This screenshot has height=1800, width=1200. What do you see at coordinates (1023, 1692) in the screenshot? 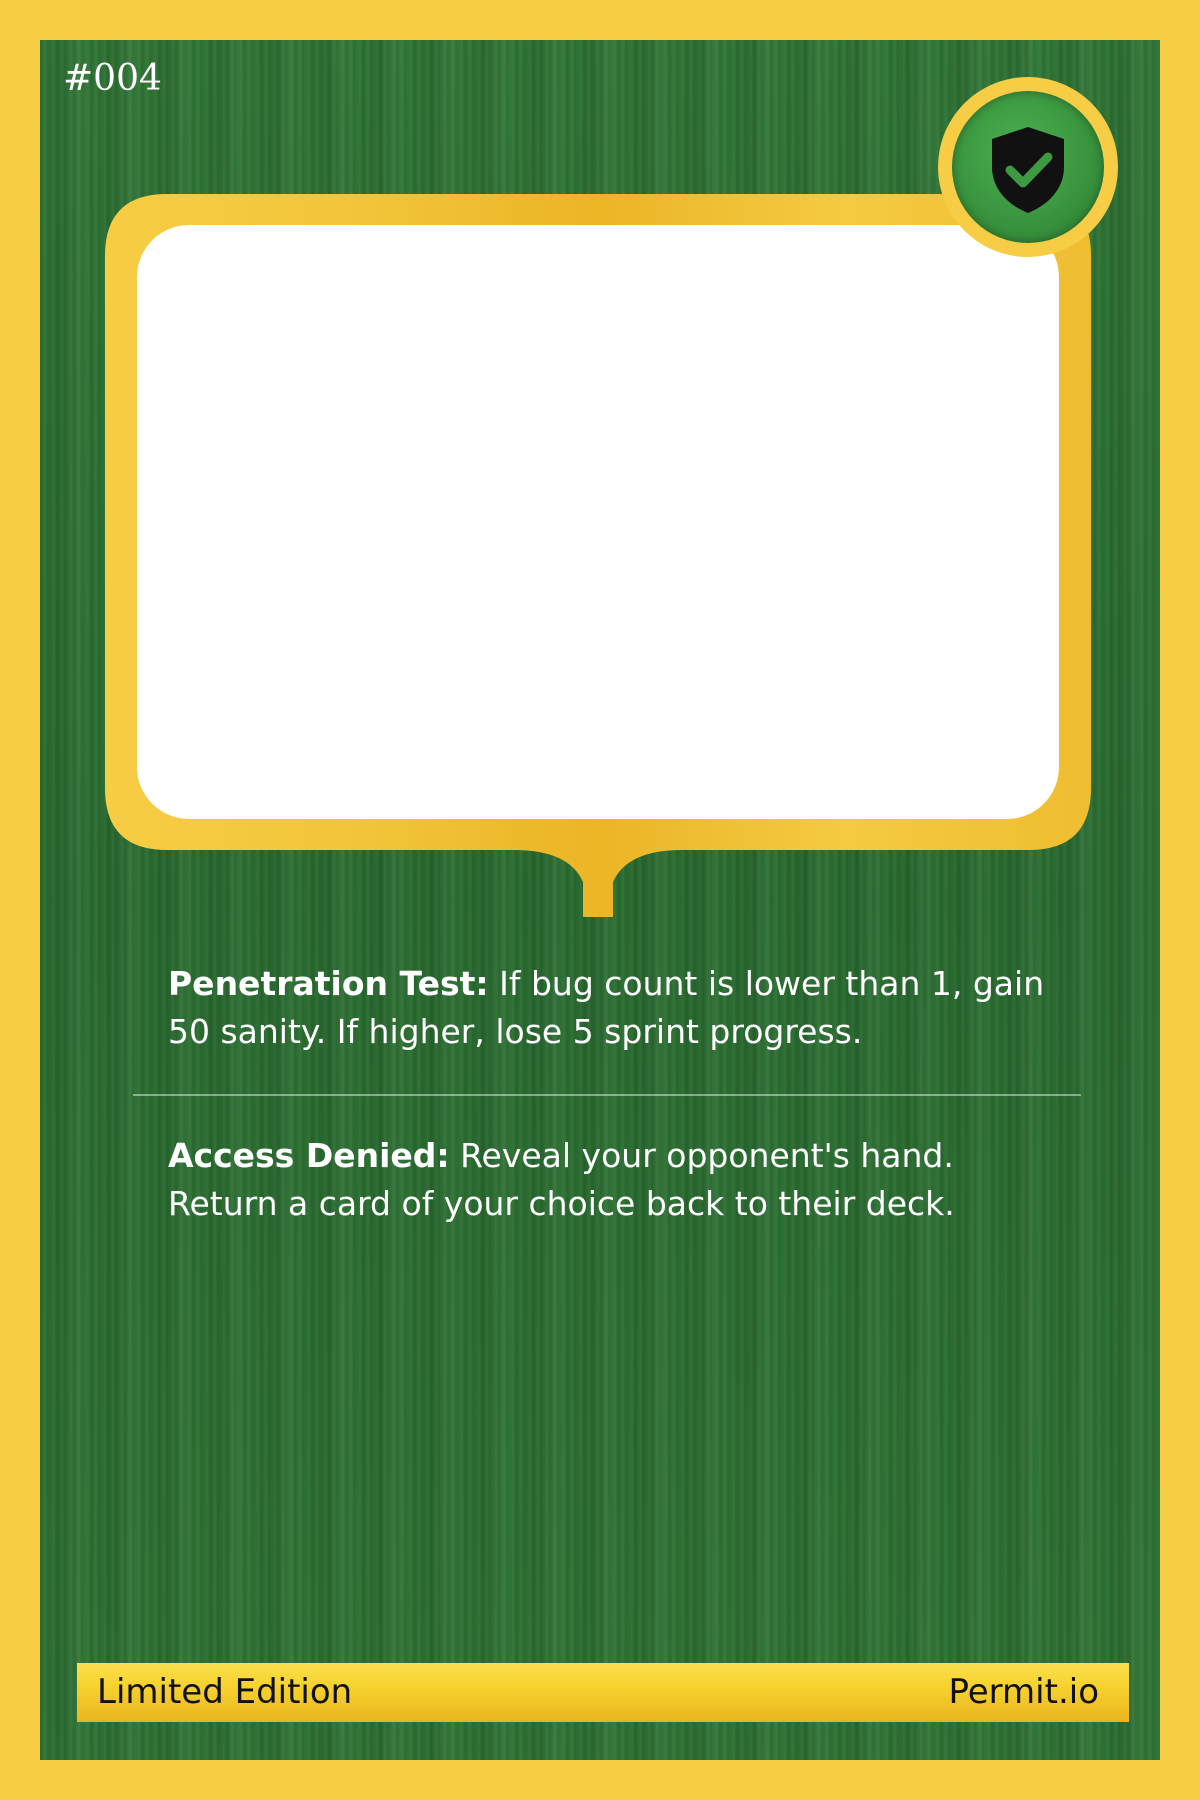
I see `brand-label: Permit.io` at bounding box center [1023, 1692].